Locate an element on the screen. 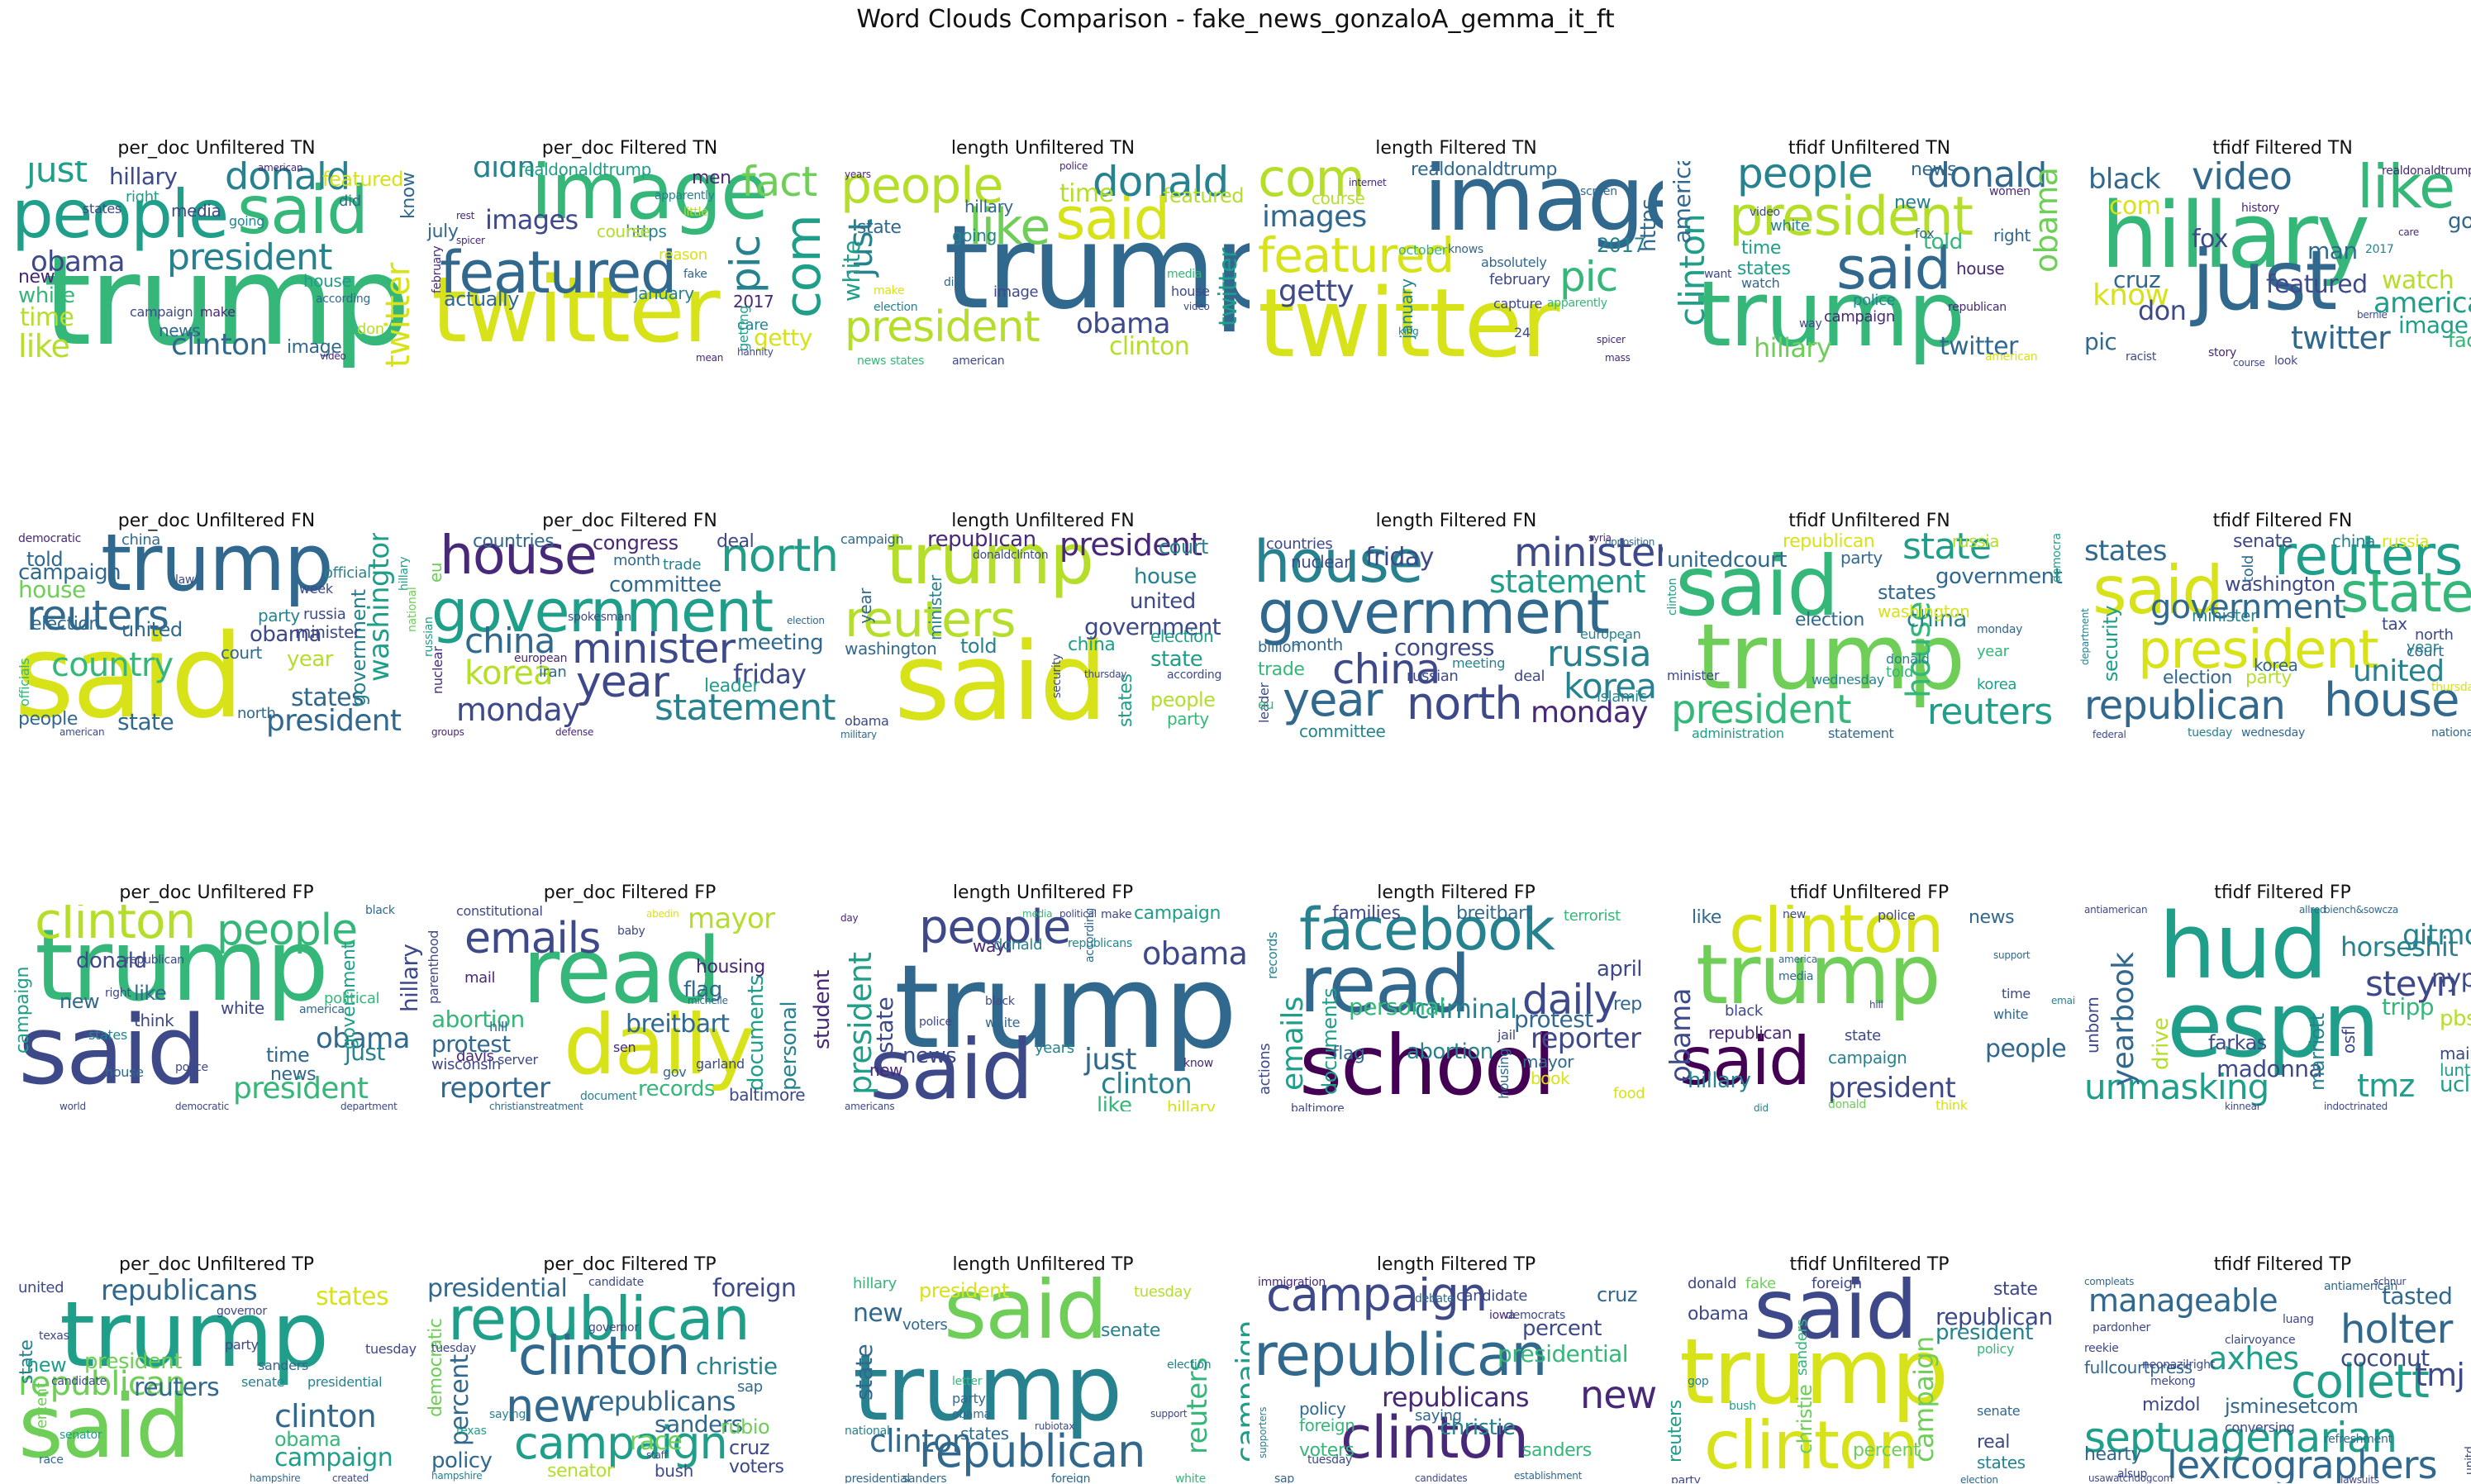 The image size is (2471, 1484). cloud-word: north is located at coordinates (256, 713).